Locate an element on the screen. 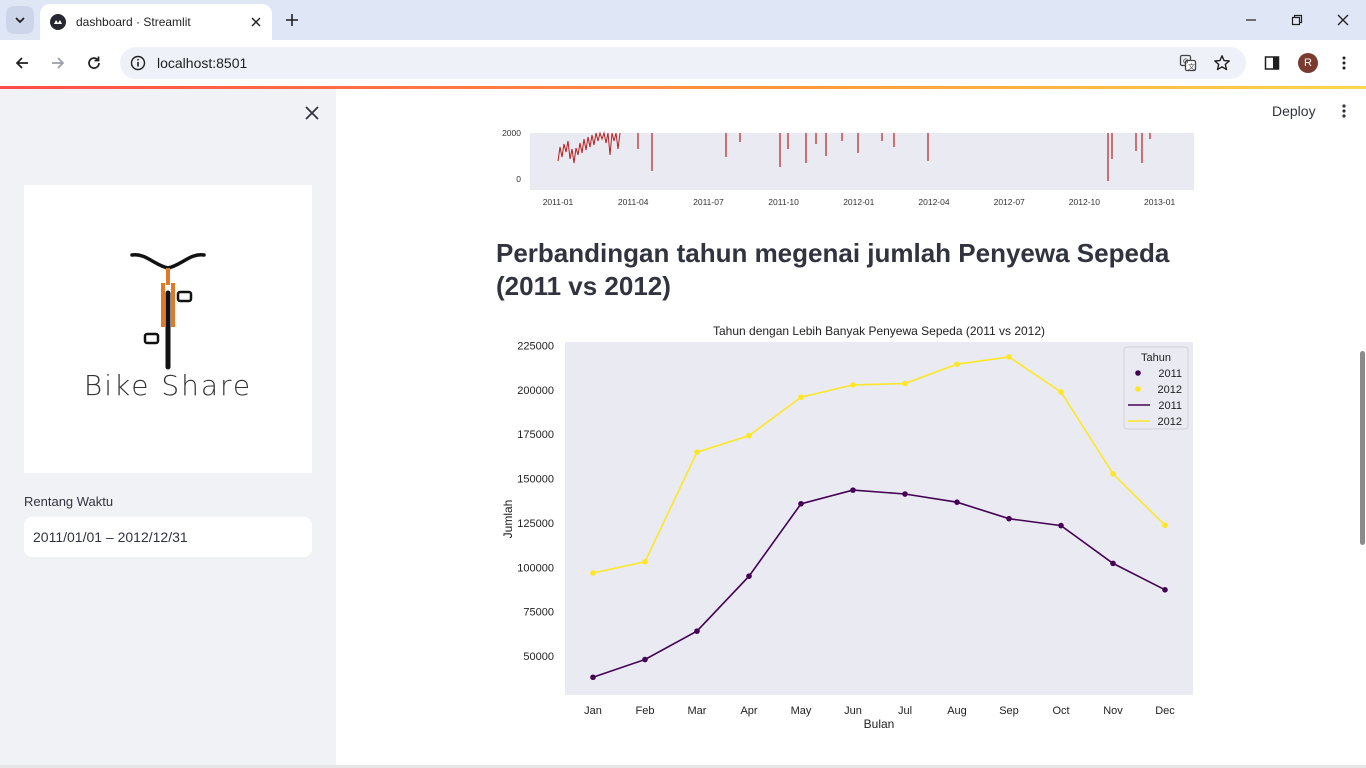 The width and height of the screenshot is (1366, 768). browser-tab-strip: dashboard · Streamlit is located at coordinates (683, 20).